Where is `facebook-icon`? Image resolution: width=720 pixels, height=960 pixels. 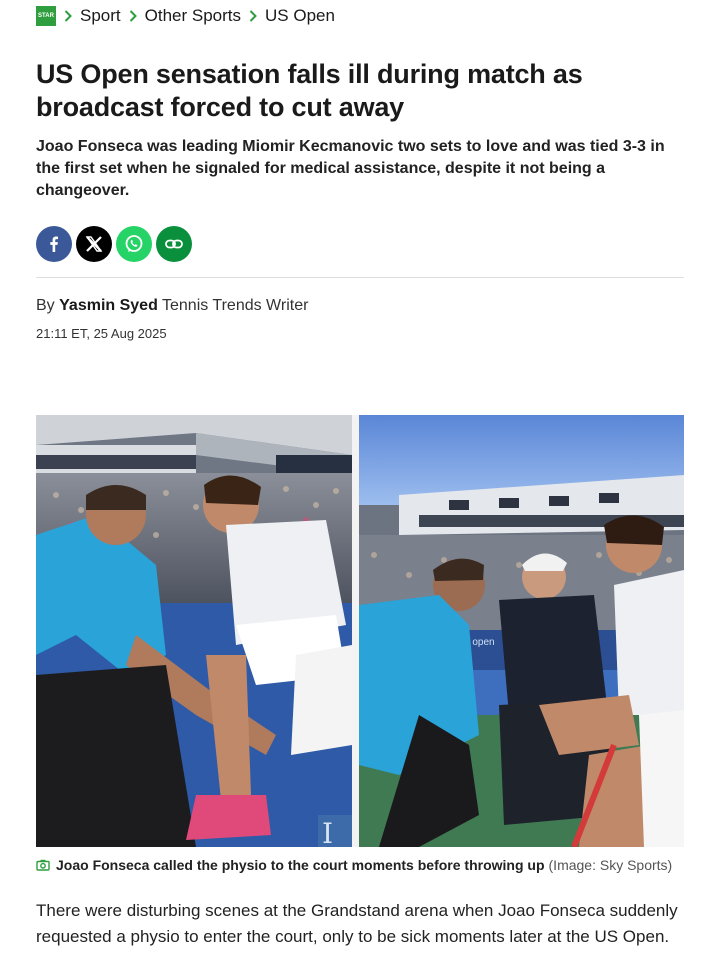 facebook-icon is located at coordinates (54, 244).